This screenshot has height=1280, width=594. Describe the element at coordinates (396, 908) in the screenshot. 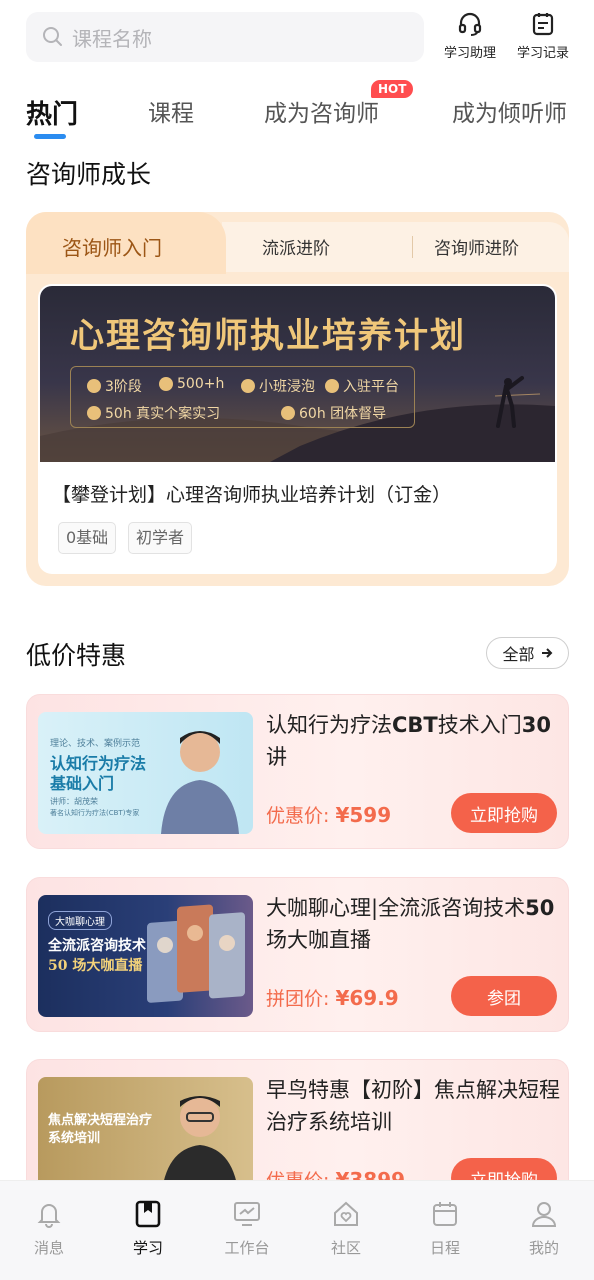

I see `promo-live-title-part1: 大咖聊心理|全流派咨询技术` at that location.